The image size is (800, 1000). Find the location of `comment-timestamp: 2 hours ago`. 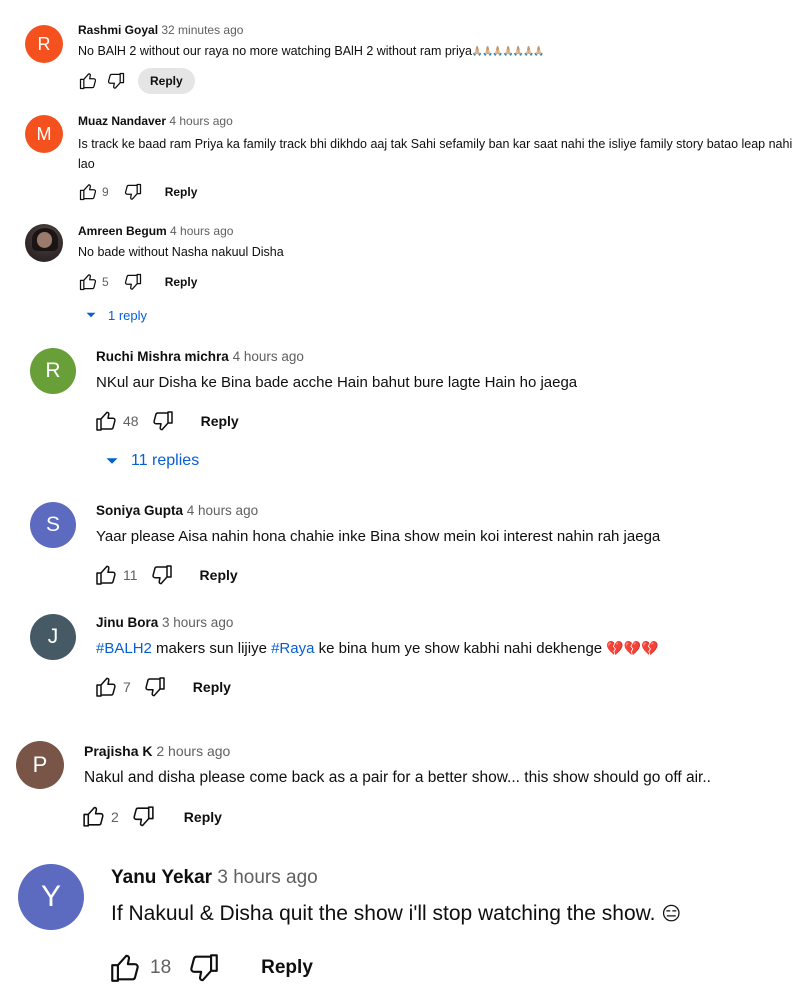

comment-timestamp: 2 hours ago is located at coordinates (193, 751).